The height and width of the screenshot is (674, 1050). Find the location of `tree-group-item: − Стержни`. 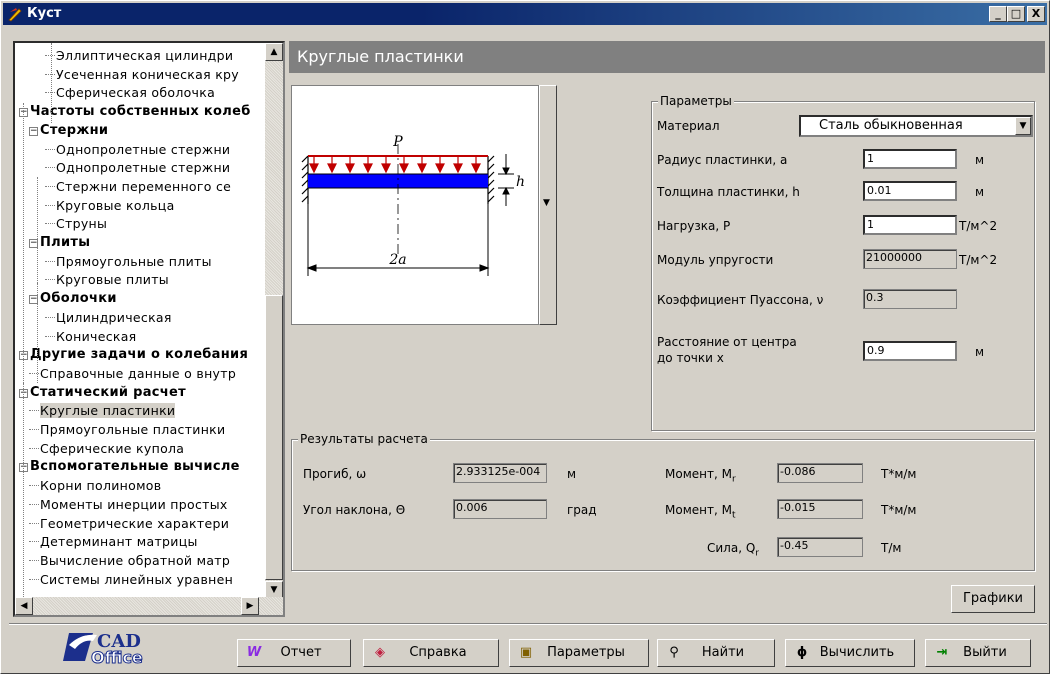

tree-group-item: − Стержни is located at coordinates (68, 131).